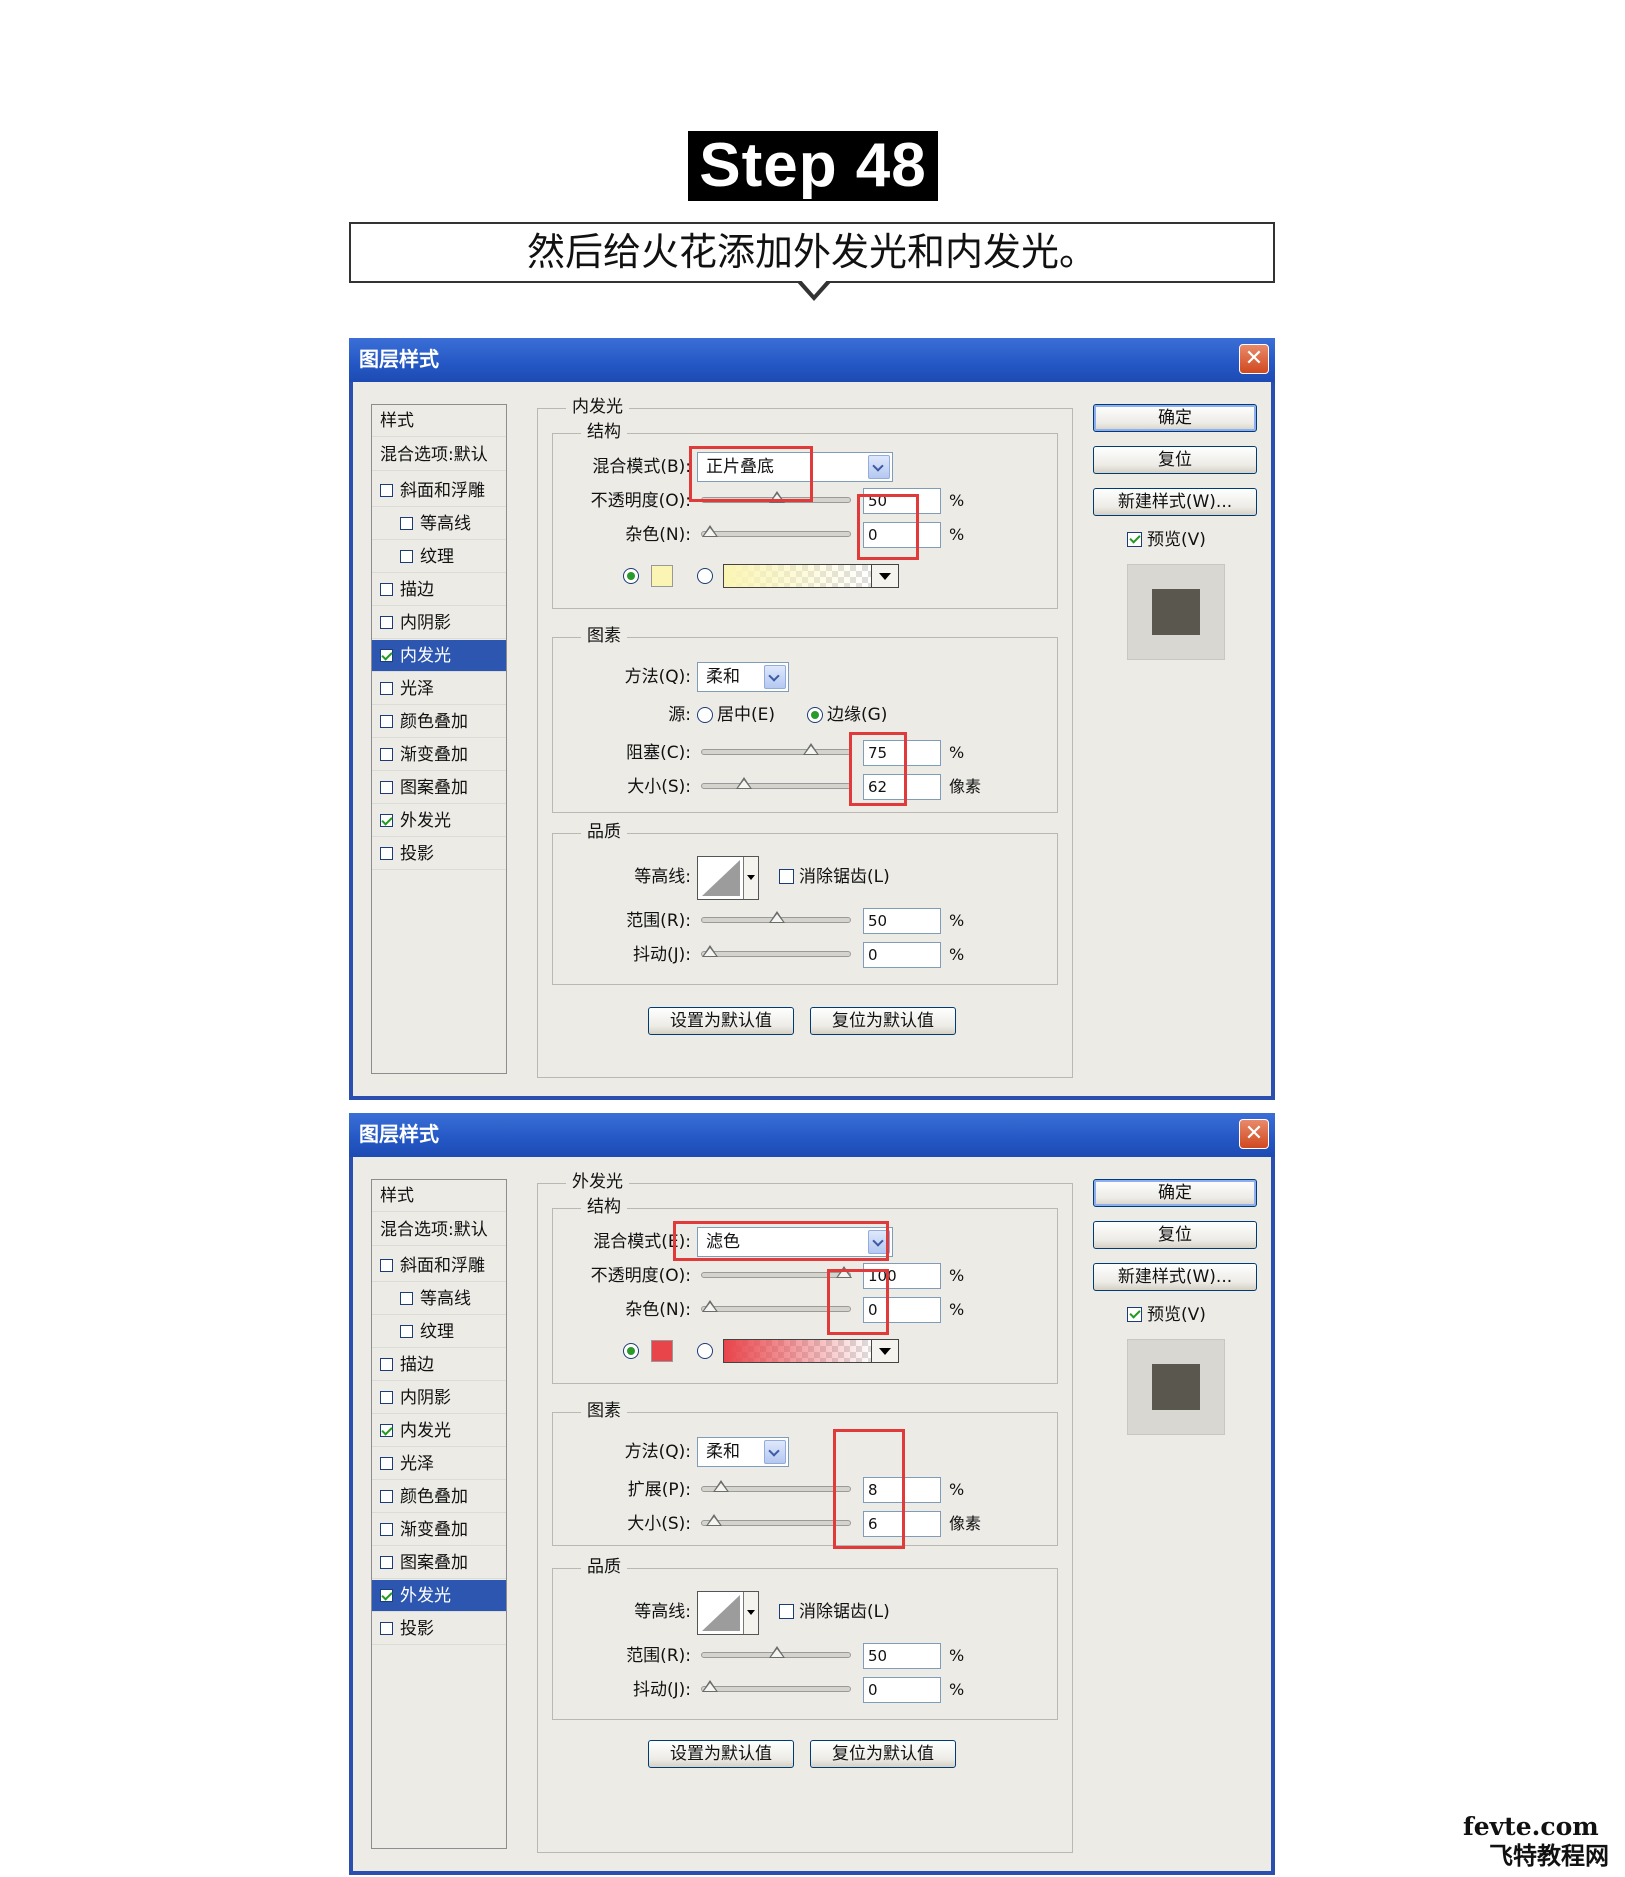 This screenshot has height=1877, width=1625. What do you see at coordinates (439, 1596) in the screenshot?
I see `style-item: 外发光` at bounding box center [439, 1596].